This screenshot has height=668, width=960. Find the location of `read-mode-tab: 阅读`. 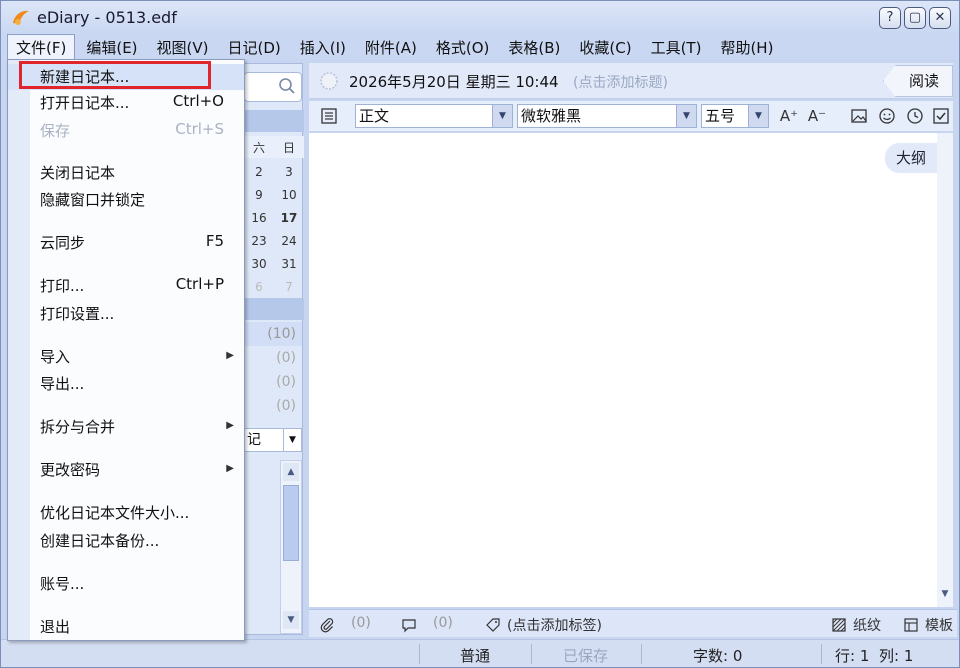

read-mode-tab: 阅读 is located at coordinates (918, 81).